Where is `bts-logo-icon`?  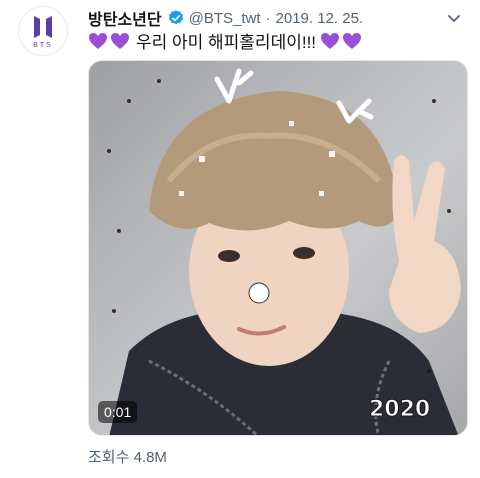 bts-logo-icon is located at coordinates (43, 26).